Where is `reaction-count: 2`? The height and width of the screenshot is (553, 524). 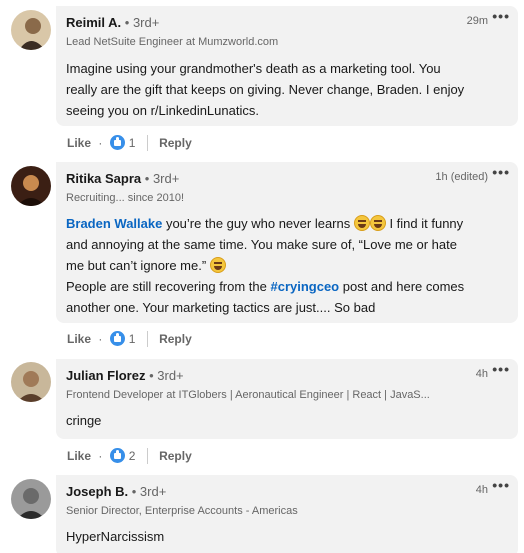
reaction-count: 2 is located at coordinates (132, 456).